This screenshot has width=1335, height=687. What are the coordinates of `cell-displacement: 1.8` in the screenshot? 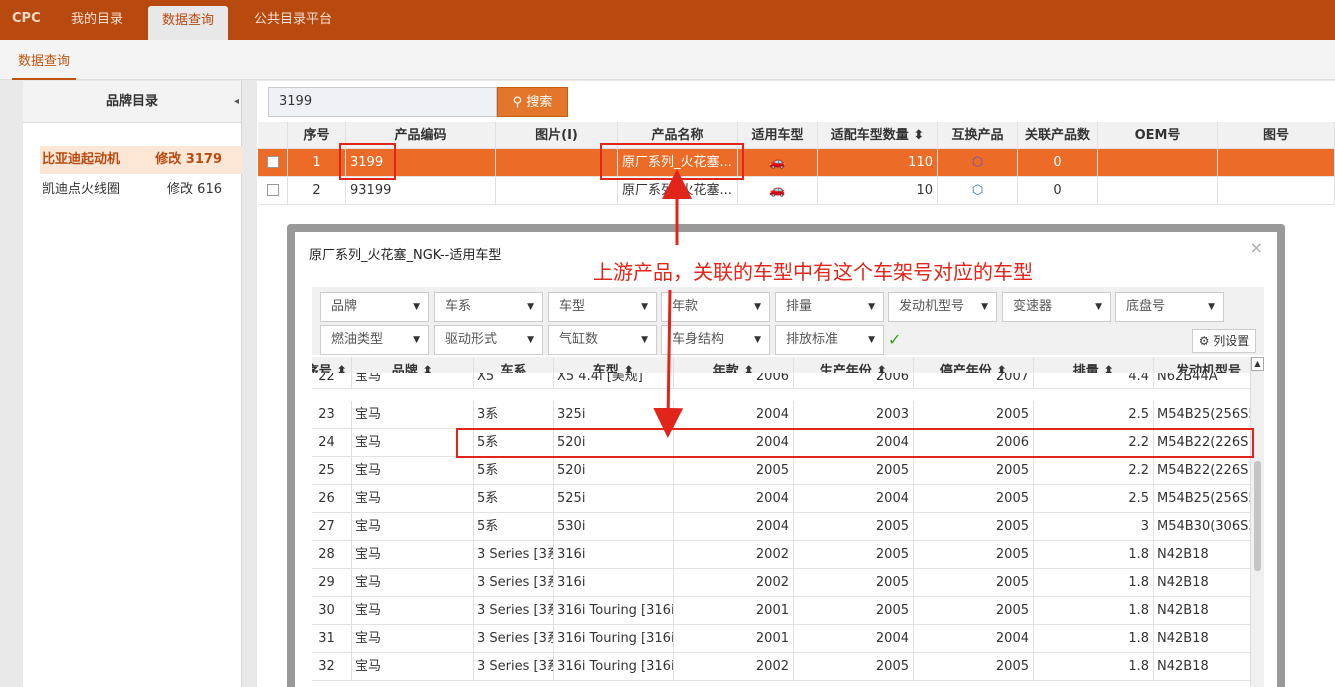 It's located at (1094, 582).